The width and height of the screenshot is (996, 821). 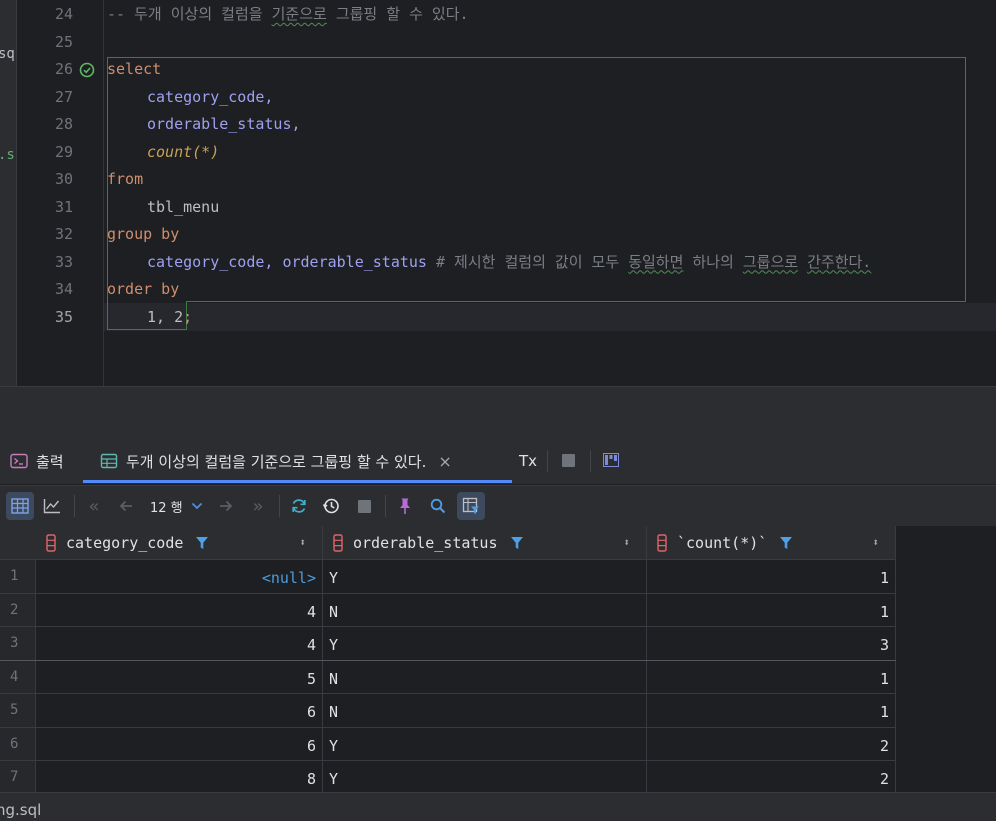 What do you see at coordinates (20, 810) in the screenshot?
I see `file-name-fragment: ng.sql` at bounding box center [20, 810].